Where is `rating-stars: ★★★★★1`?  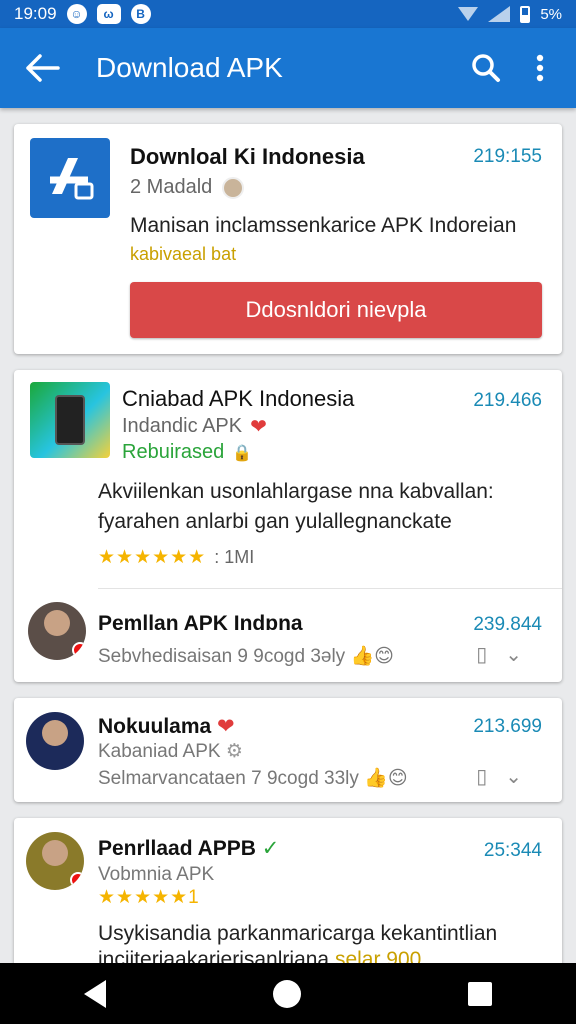
rating-stars: ★★★★★1 is located at coordinates (149, 897).